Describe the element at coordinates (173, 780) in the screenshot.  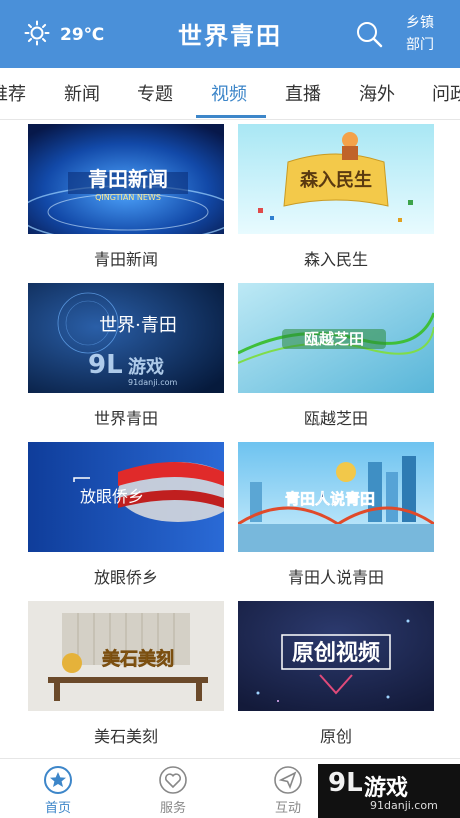
I see `heart-icon` at that location.